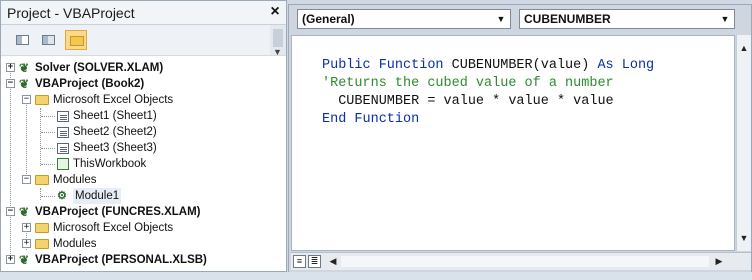  I want to click on tree-item-label: Sheet1 (Sheet1), so click(115, 116).